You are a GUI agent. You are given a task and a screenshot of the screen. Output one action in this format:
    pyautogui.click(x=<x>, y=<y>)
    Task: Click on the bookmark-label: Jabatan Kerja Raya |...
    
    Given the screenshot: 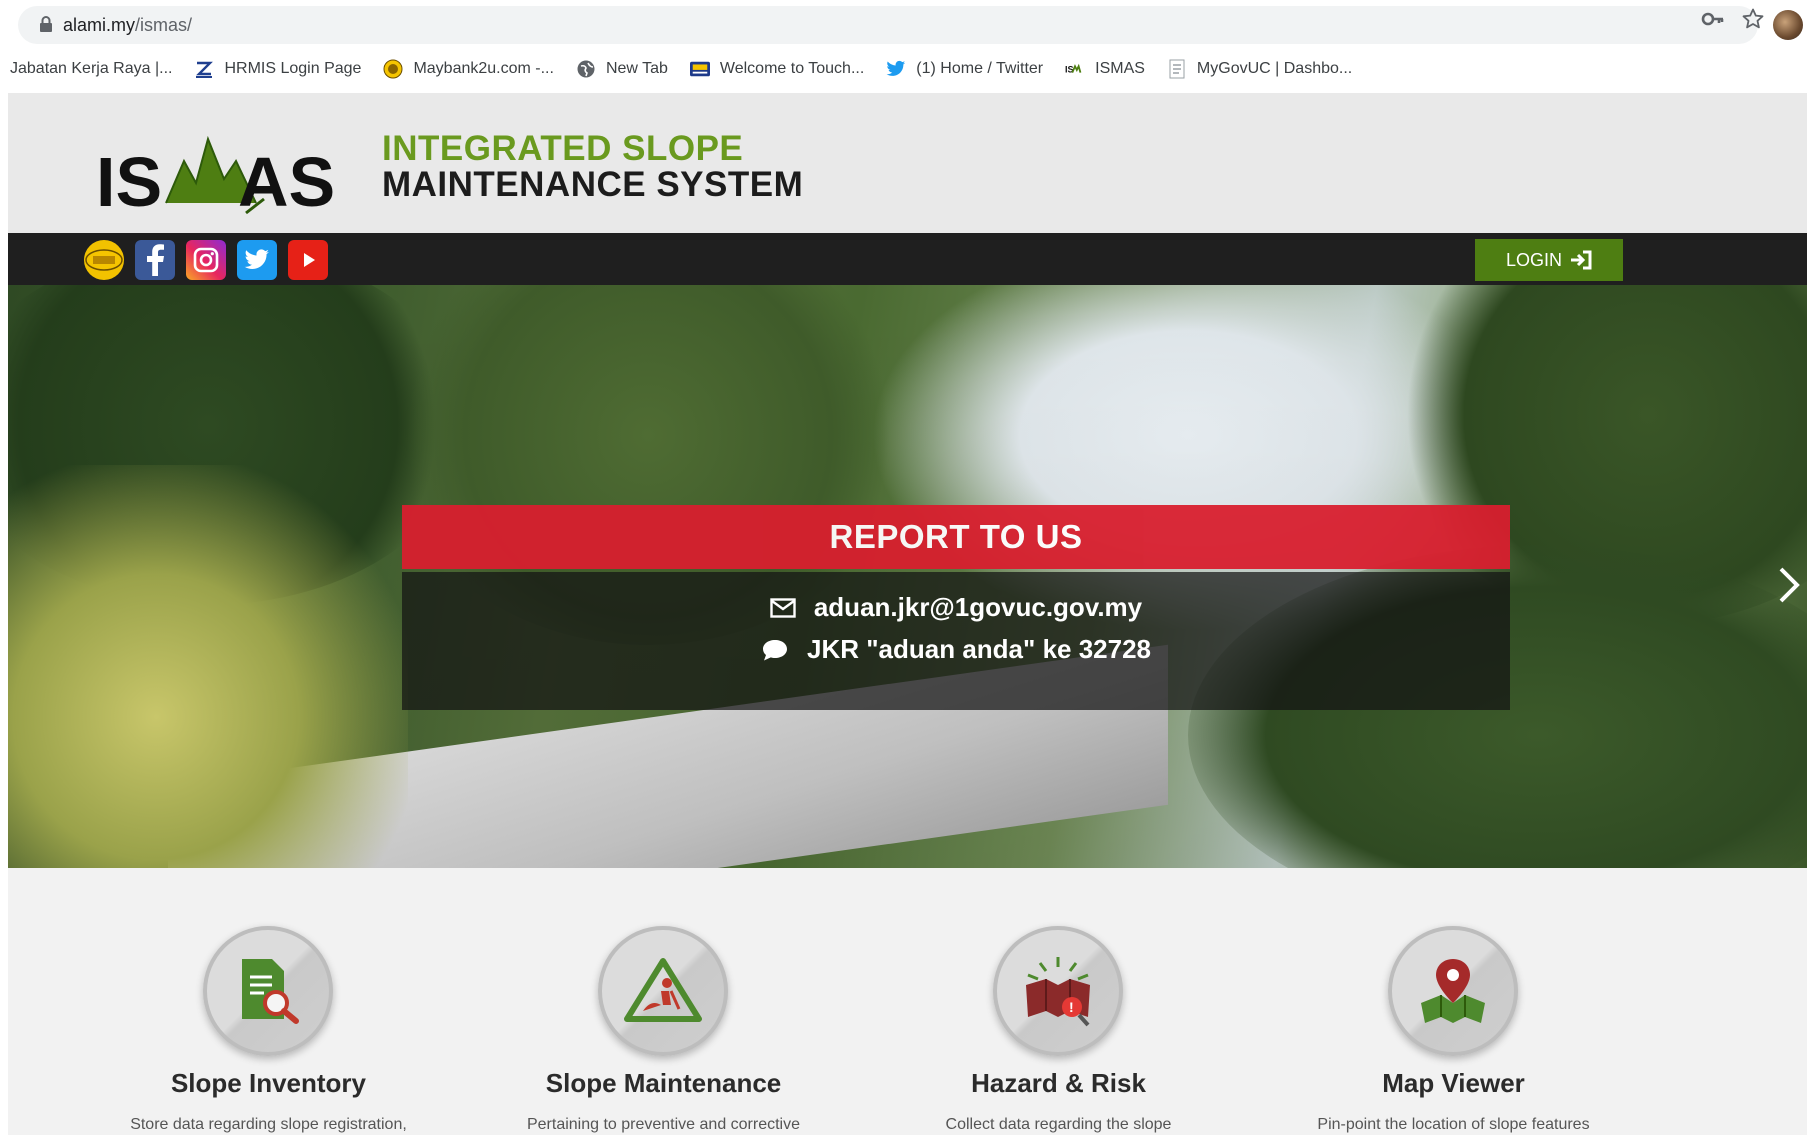 What is the action you would take?
    pyautogui.click(x=91, y=68)
    